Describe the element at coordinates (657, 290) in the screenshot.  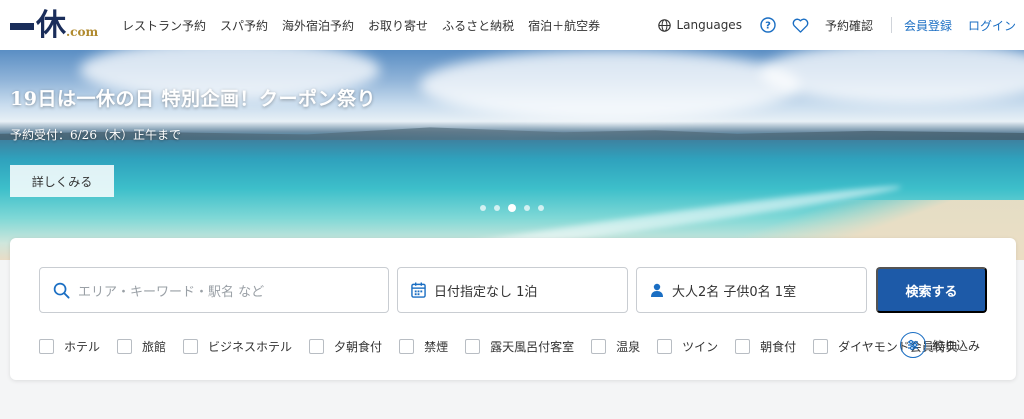
I see `person-icon` at that location.